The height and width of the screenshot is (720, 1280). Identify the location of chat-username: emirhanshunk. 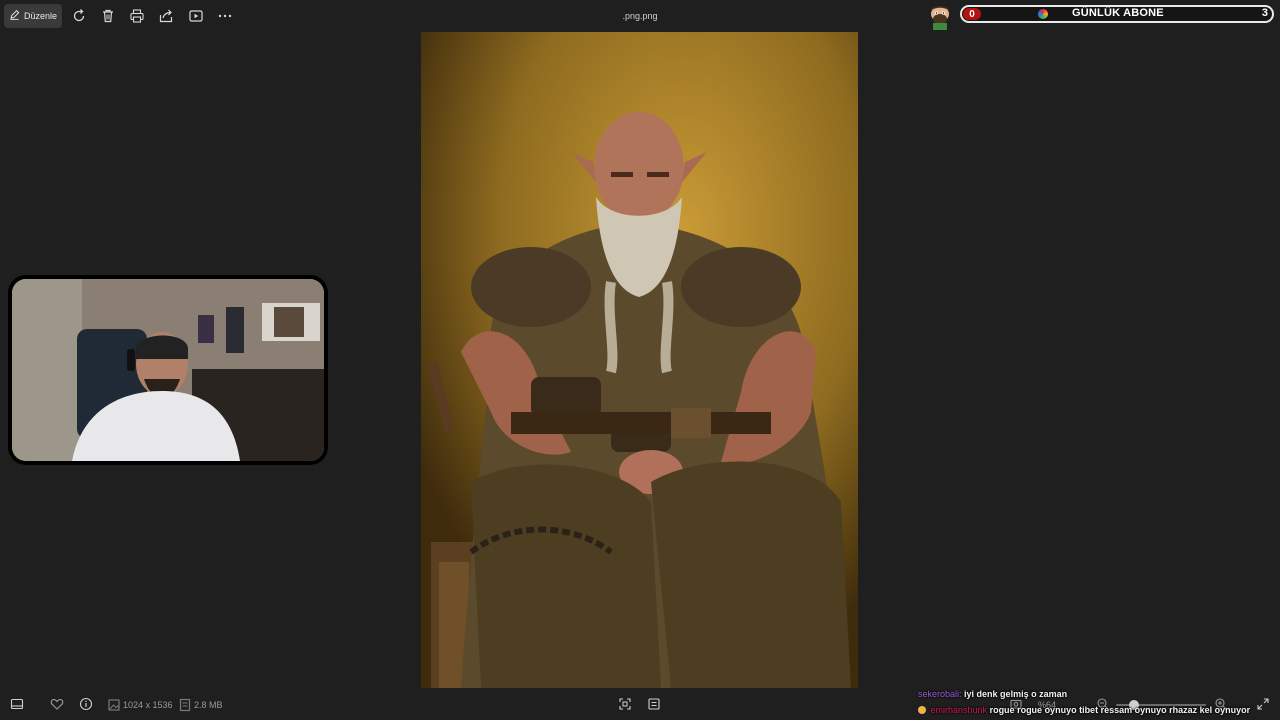
(959, 710).